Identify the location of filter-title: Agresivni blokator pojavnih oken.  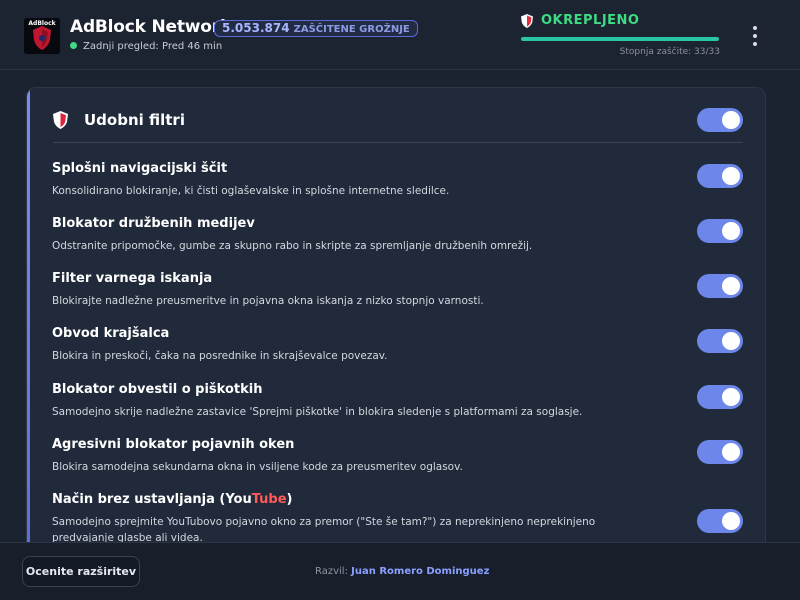
(173, 444).